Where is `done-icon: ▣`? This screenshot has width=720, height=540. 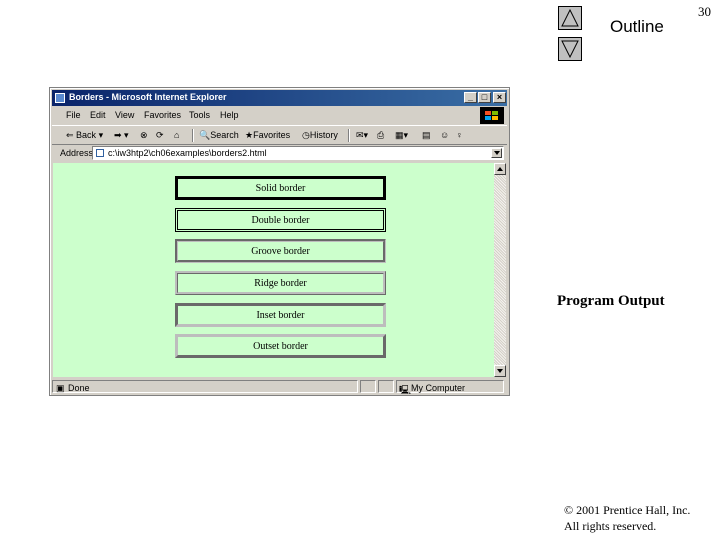 done-icon: ▣ is located at coordinates (60, 388).